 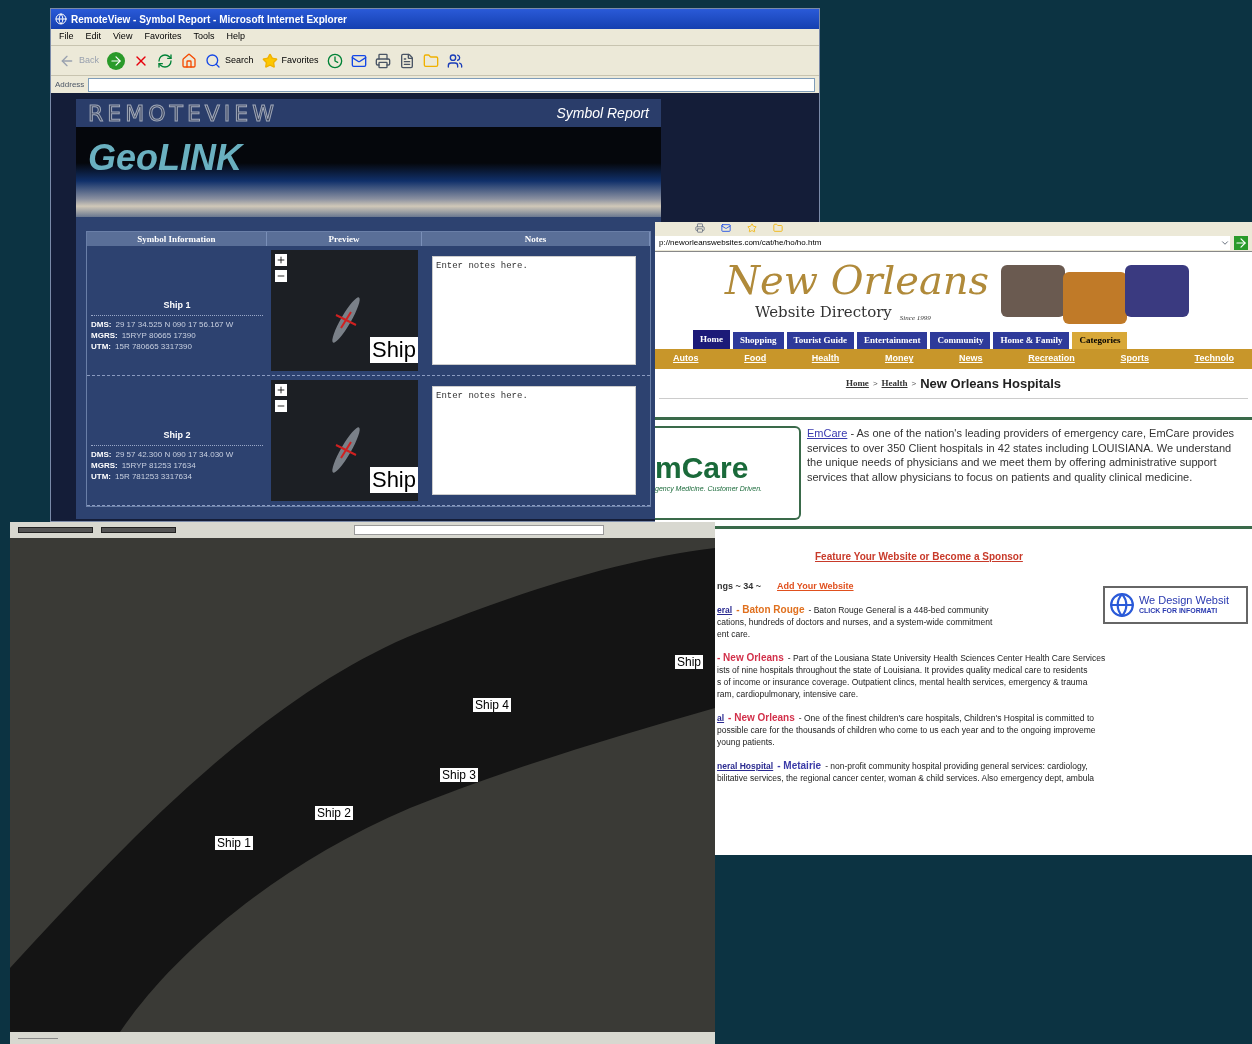 What do you see at coordinates (855, 621) in the screenshot?
I see `listing-text: cations, hundreds of doctors and nurses, and a system-wide commitment` at bounding box center [855, 621].